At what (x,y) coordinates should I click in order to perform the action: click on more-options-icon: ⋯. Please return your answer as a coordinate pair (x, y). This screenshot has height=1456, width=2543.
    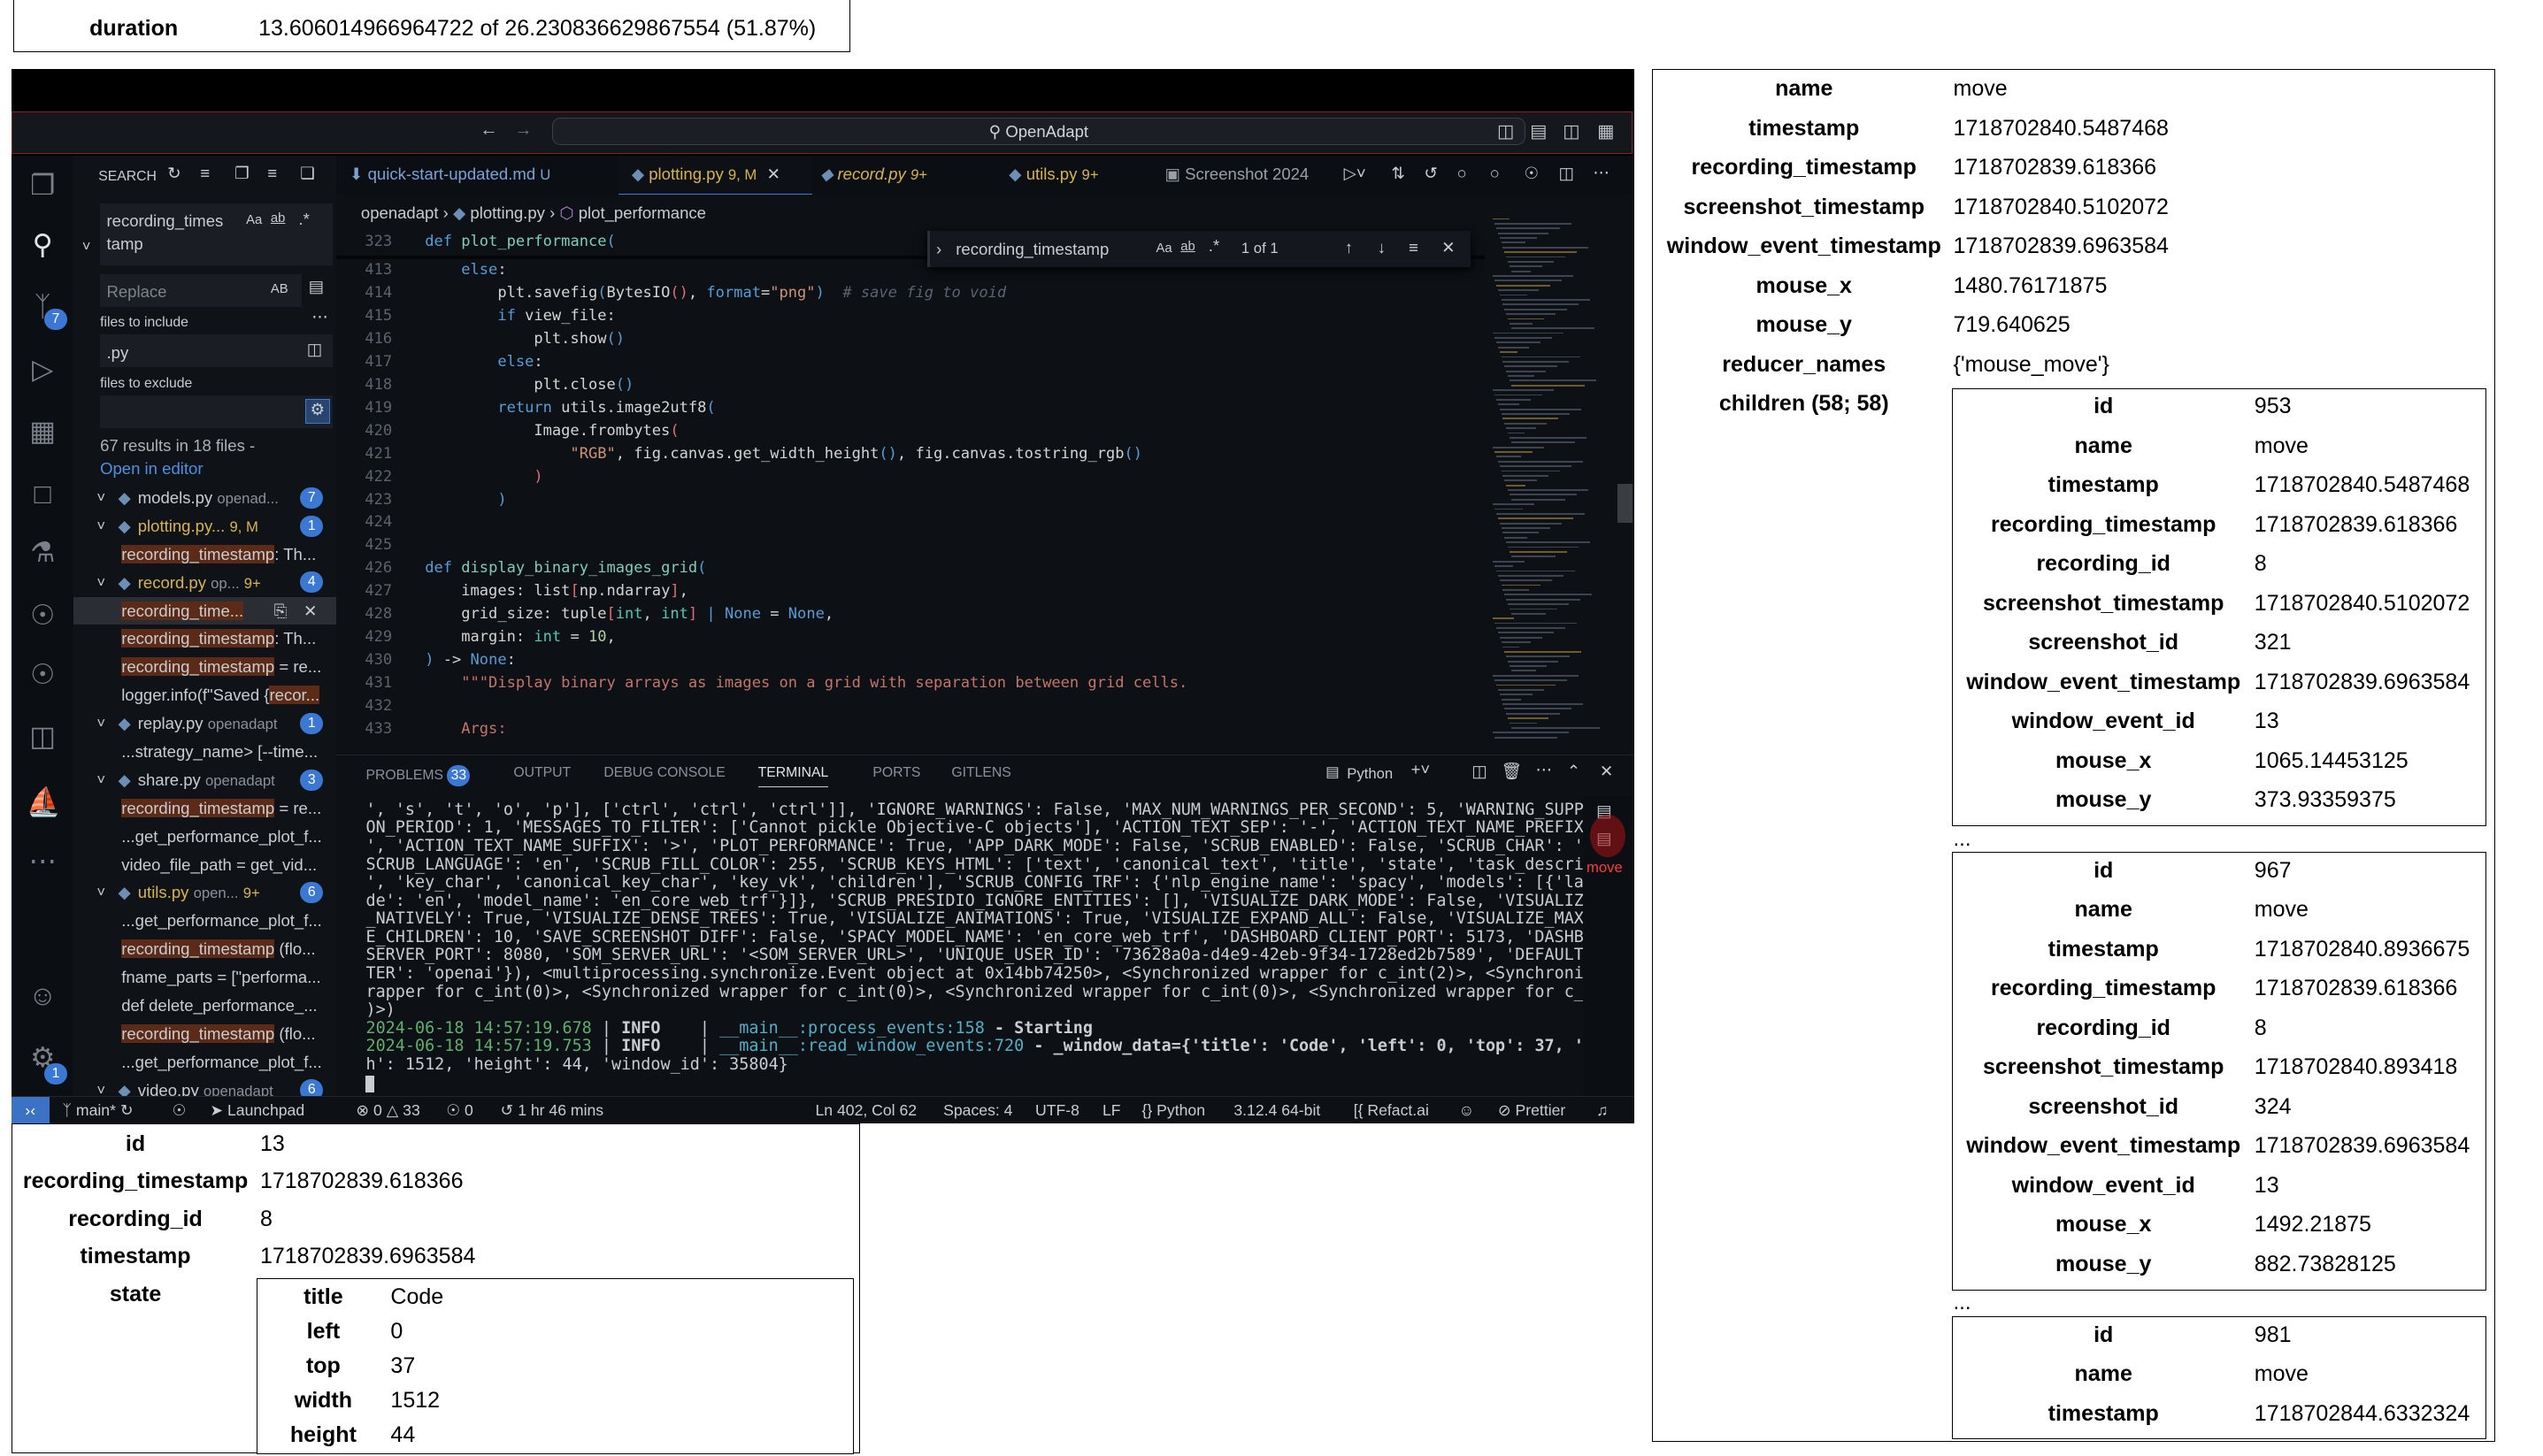
    Looking at the image, I should click on (319, 316).